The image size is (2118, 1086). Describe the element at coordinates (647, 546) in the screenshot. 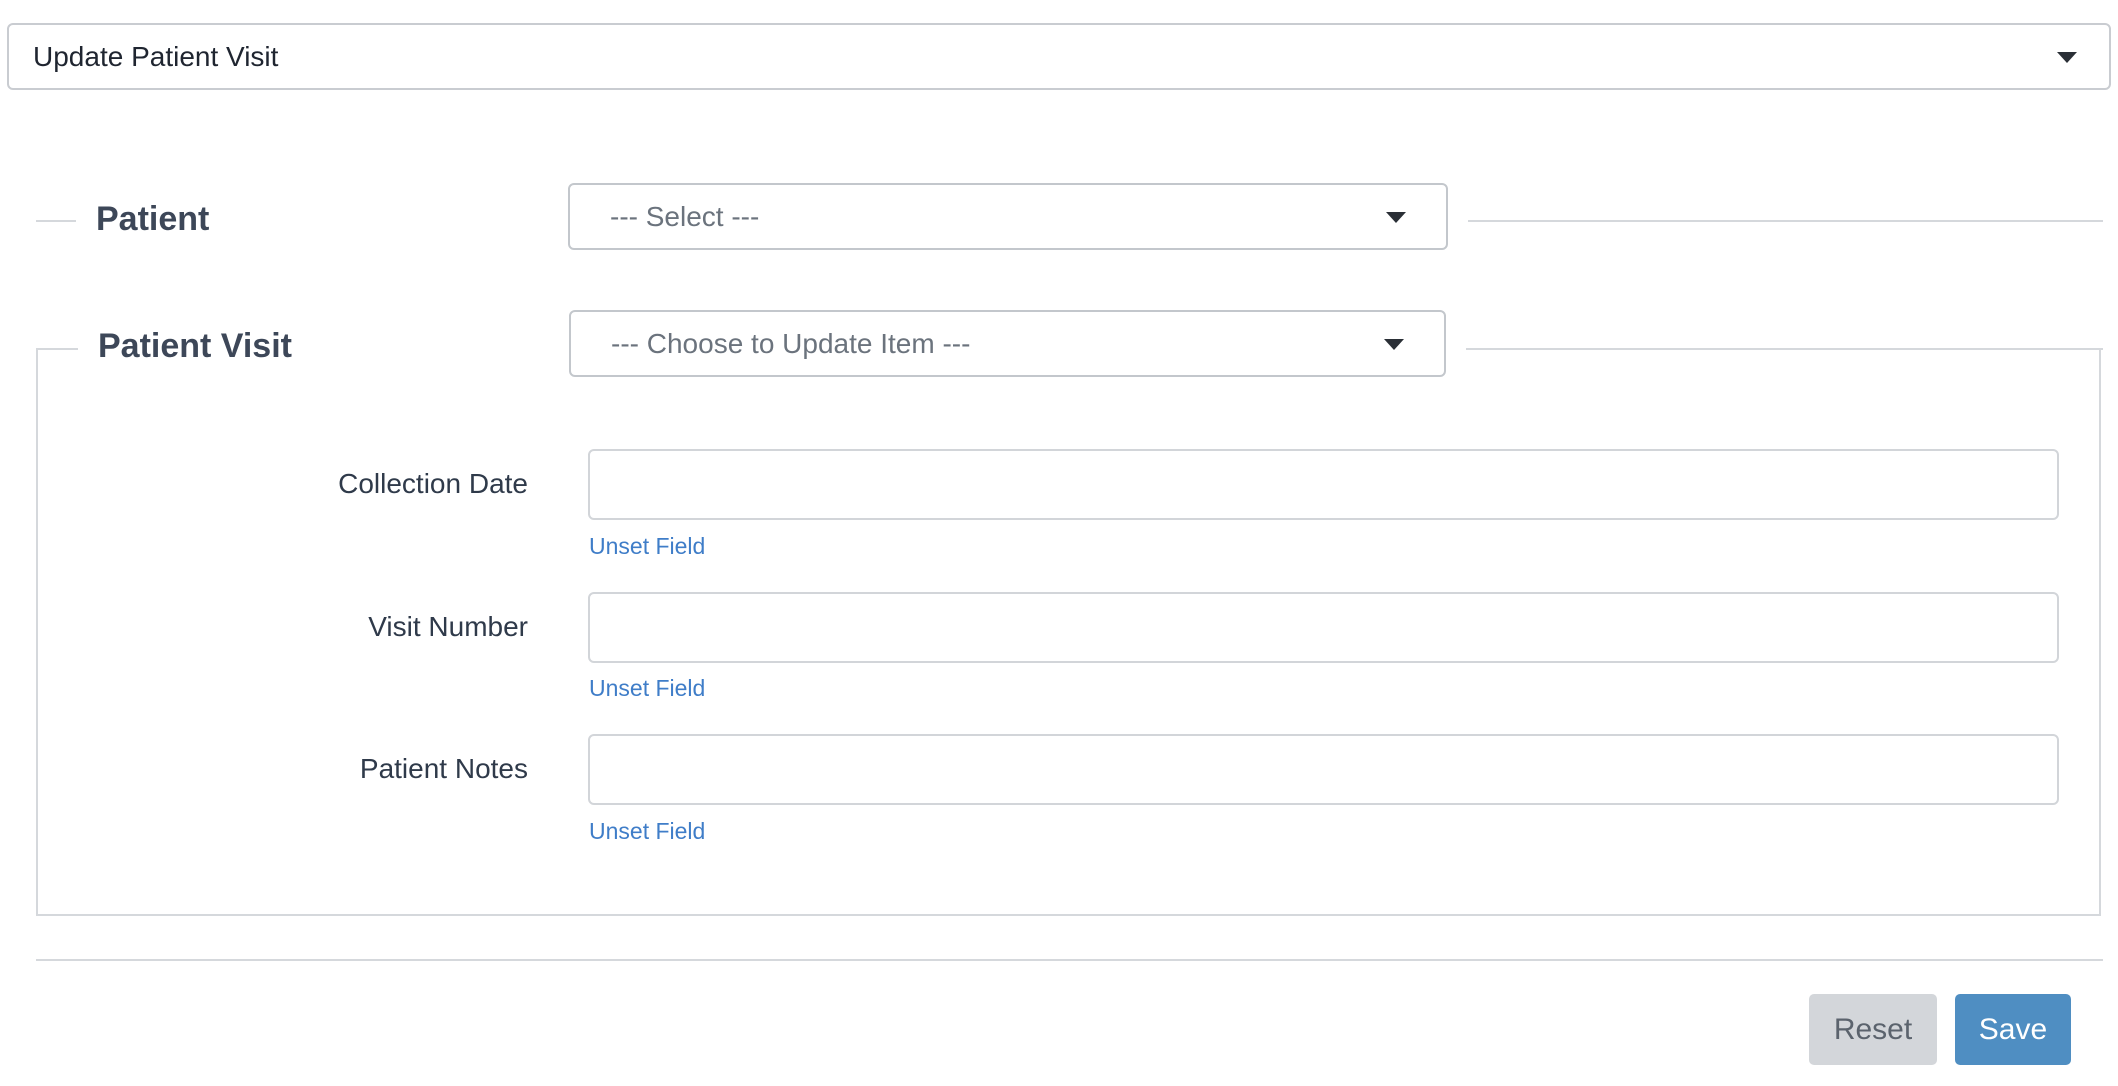

I see `collection-date-unset-link: Unset Field` at that location.